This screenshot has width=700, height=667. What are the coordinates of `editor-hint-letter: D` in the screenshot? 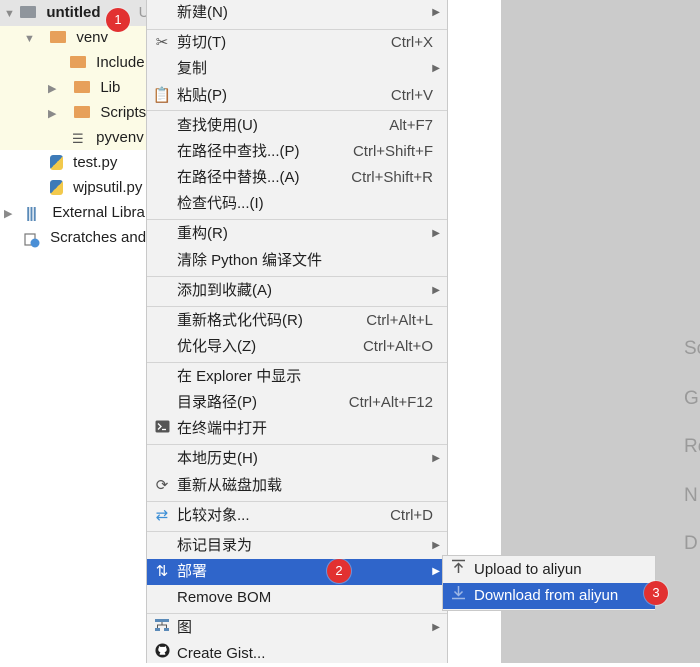 It's located at (691, 543).